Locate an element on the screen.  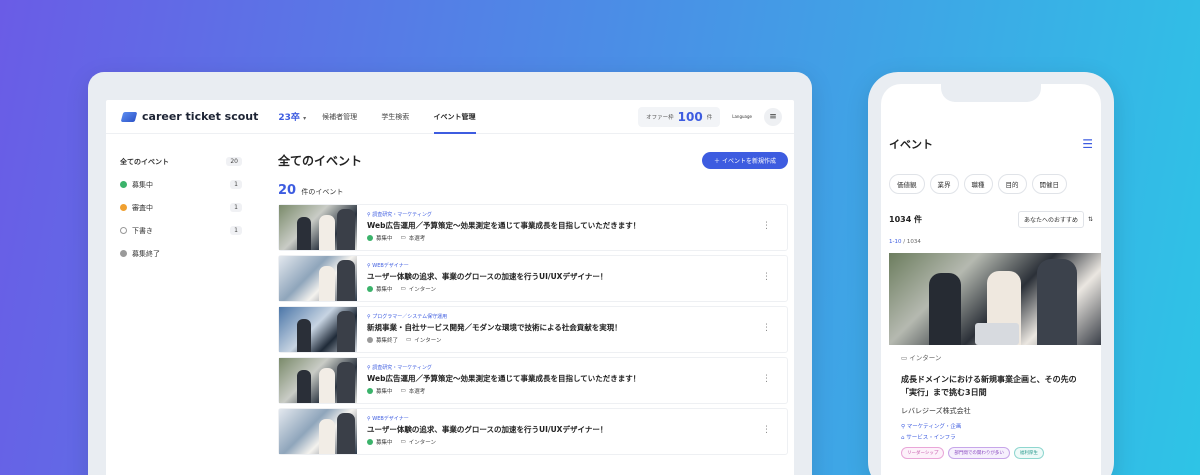
filter-chip-date: 開催日 is located at coordinates (1049, 184).